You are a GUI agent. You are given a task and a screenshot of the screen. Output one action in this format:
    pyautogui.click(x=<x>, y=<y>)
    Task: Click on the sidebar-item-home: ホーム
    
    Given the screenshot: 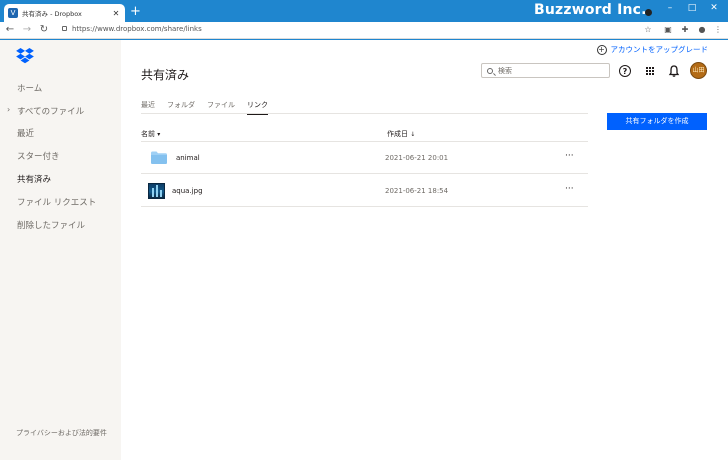 What is the action you would take?
    pyautogui.click(x=29, y=88)
    